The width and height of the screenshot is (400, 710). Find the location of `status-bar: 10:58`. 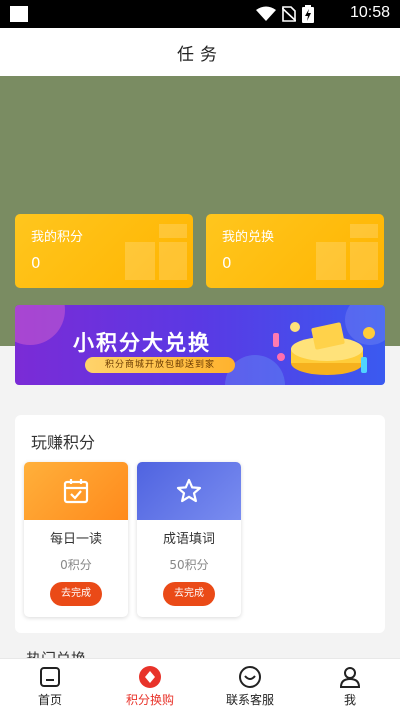

status-bar: 10:58 is located at coordinates (200, 14).